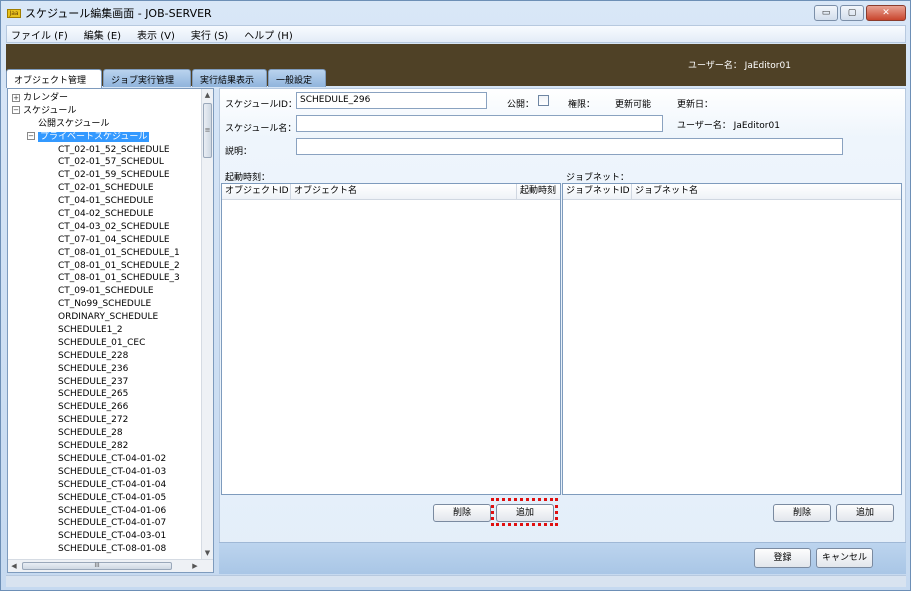  I want to click on maximize-button: ▢, so click(852, 13).